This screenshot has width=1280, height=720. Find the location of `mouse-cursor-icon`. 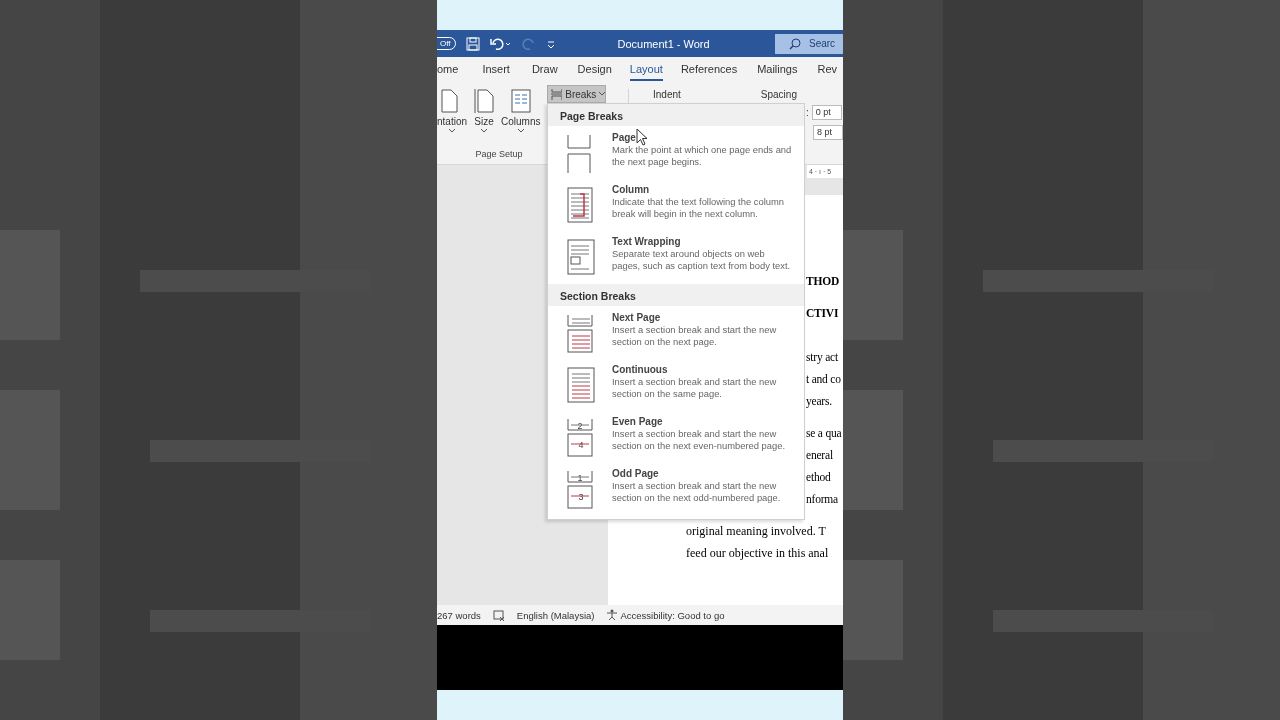

mouse-cursor-icon is located at coordinates (642, 137).